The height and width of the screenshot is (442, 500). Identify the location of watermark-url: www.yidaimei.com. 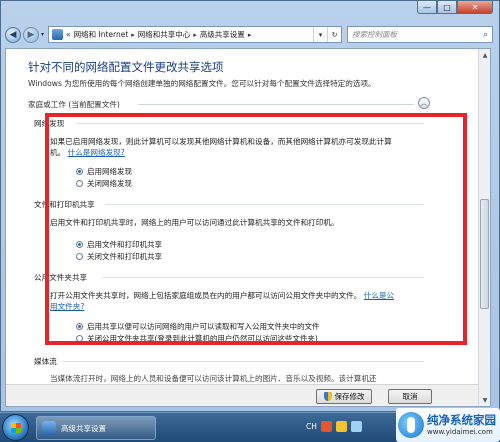
(460, 431).